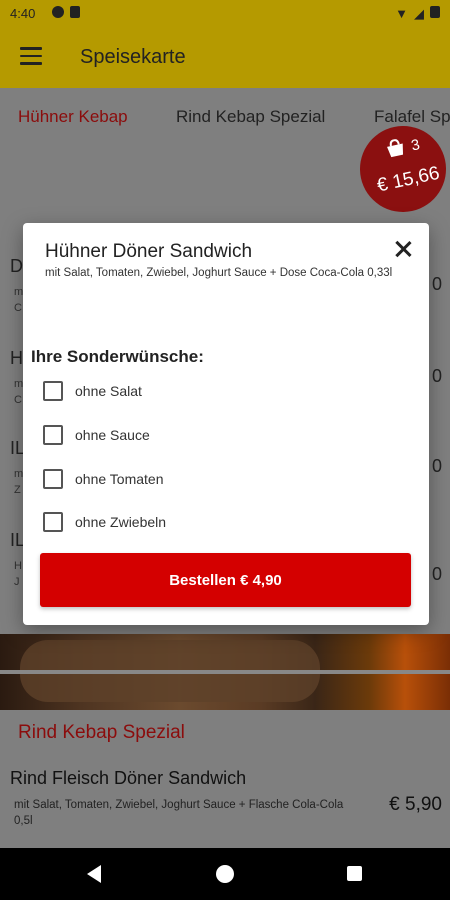 The width and height of the screenshot is (450, 900). I want to click on list-item-price: € 5,90, so click(415, 804).